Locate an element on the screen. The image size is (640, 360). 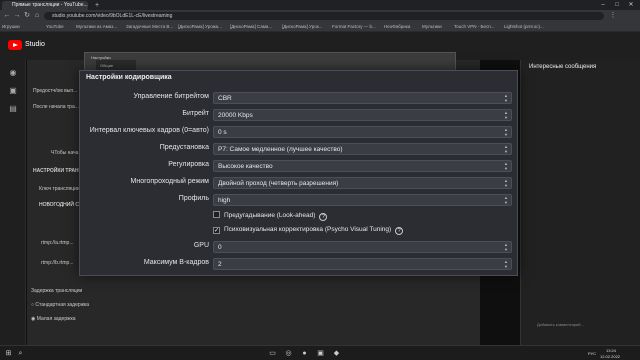
bframes-label: Максимум B-кадров is located at coordinates (176, 262).